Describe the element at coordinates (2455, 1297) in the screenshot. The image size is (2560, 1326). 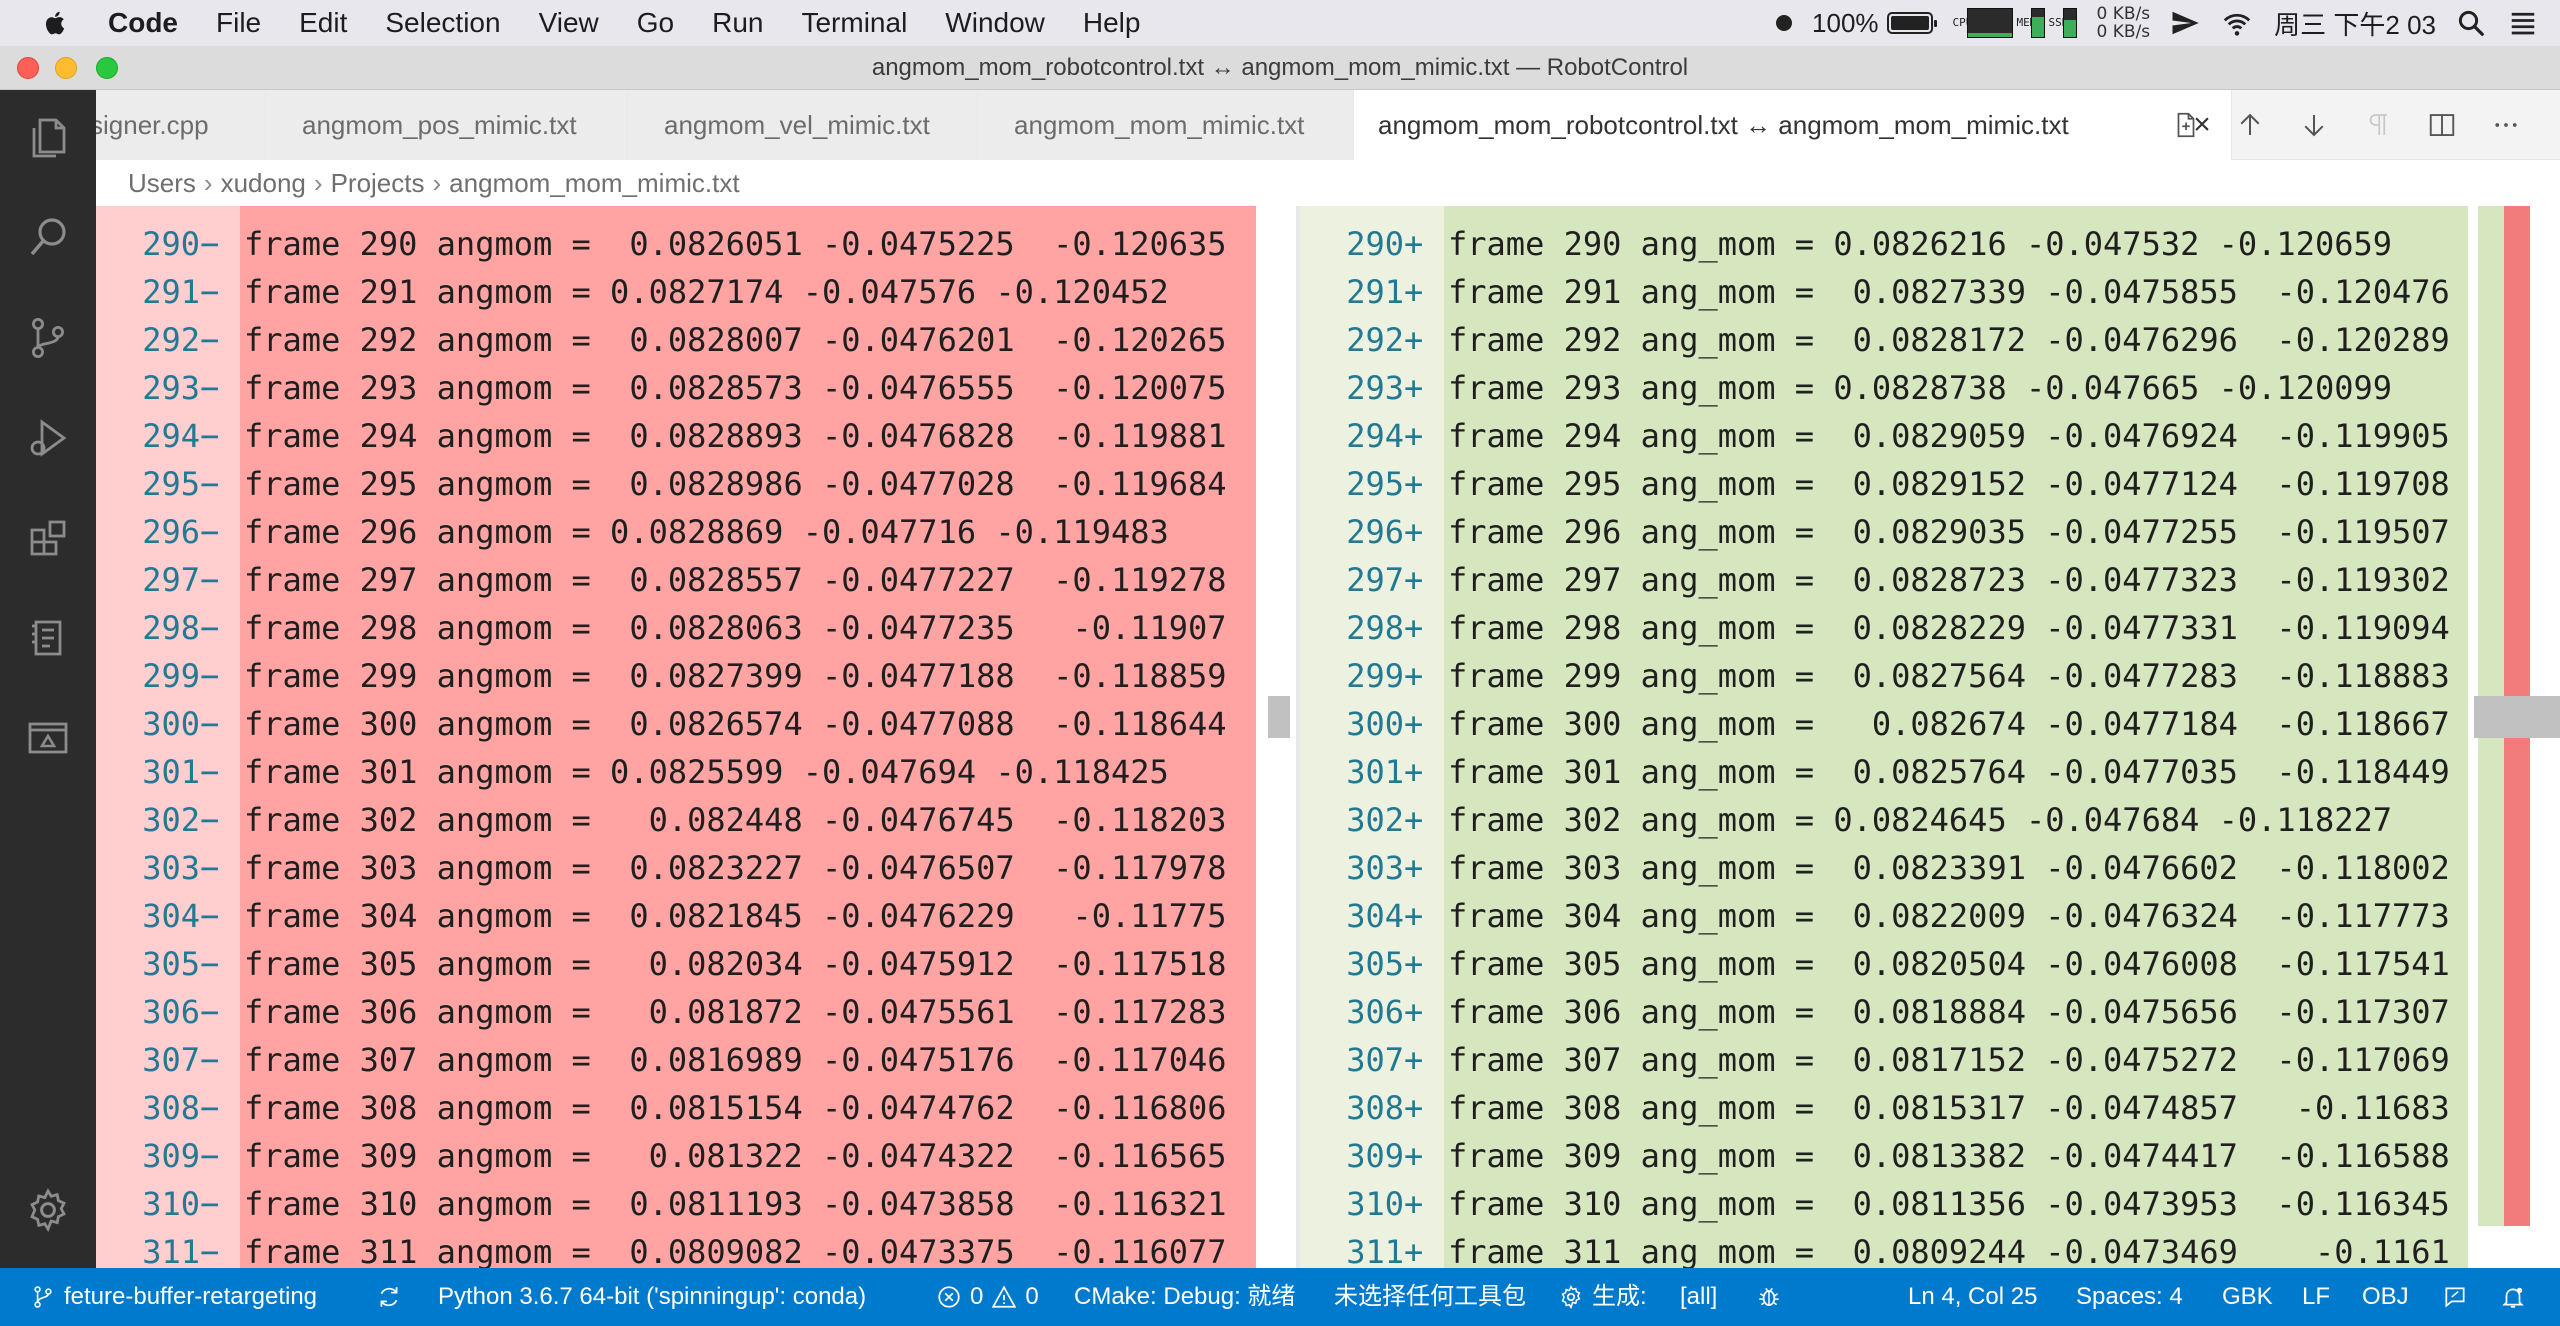
I see `feedback-icon` at that location.